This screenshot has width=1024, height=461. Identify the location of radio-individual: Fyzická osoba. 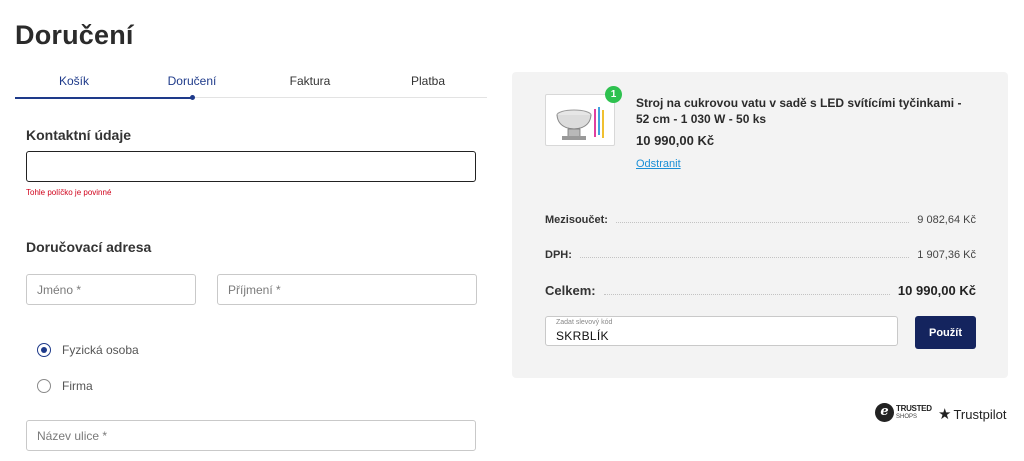
(88, 350).